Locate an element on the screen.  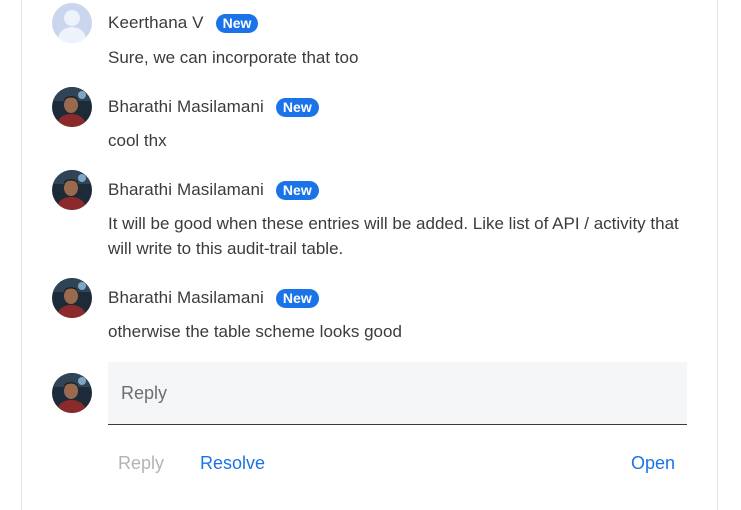
current-user-avatar is located at coordinates (72, 393).